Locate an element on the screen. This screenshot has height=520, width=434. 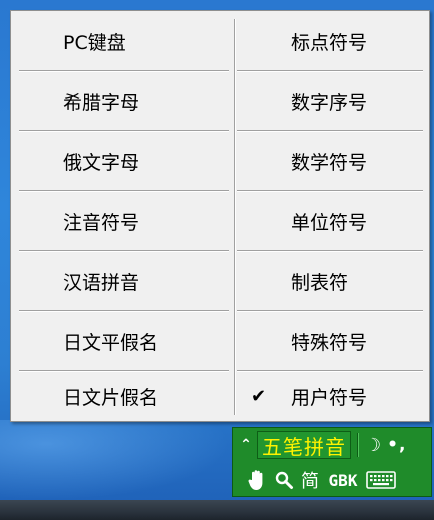
menu-item-unit-symbols: 单位符号 is located at coordinates (326, 221).